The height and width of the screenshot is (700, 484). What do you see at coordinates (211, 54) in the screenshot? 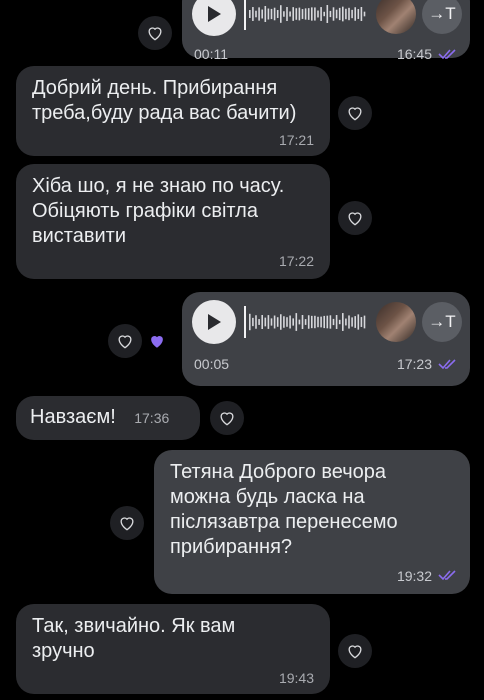
I see `voice-duration: 00:11` at bounding box center [211, 54].